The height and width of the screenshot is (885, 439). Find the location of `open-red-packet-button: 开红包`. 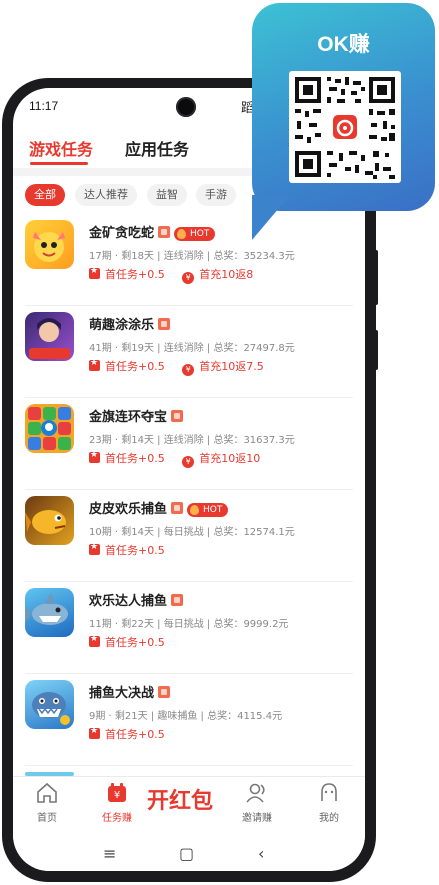

open-red-packet-button: 开红包 is located at coordinates (180, 799).